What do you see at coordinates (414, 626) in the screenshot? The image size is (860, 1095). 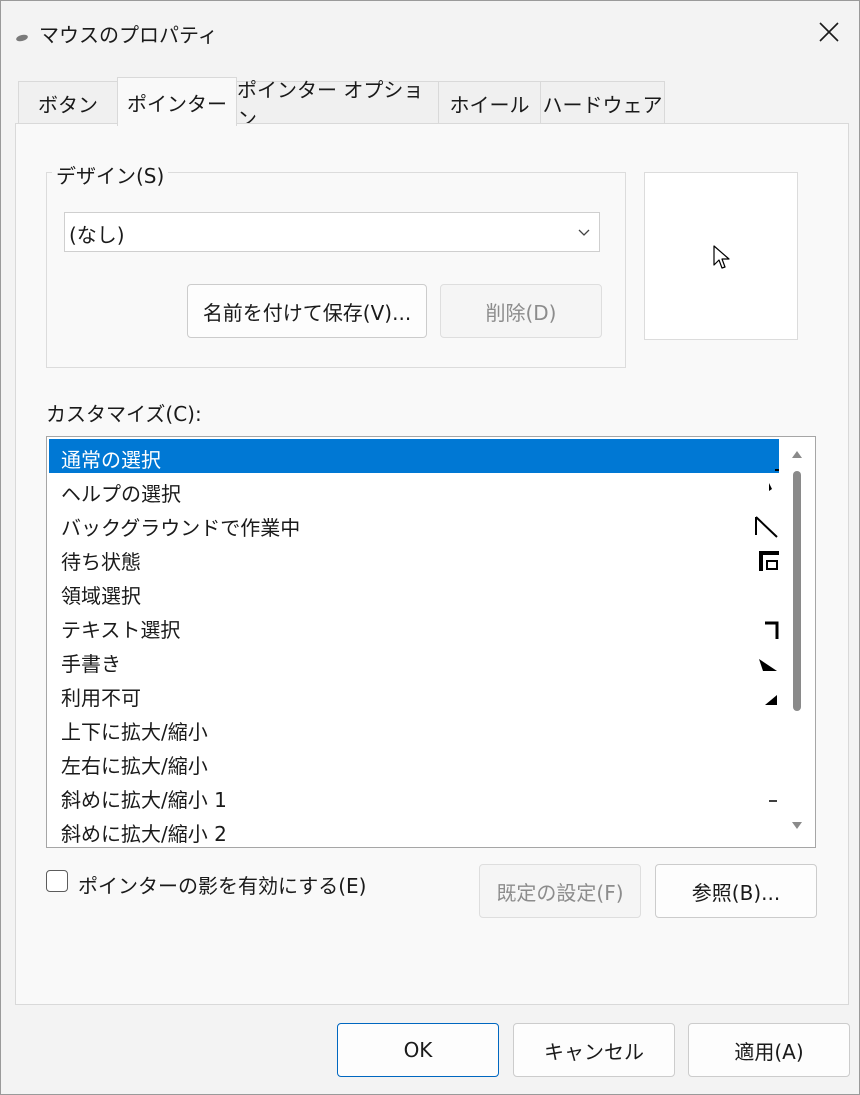 I see `list-item: テキスト選択` at bounding box center [414, 626].